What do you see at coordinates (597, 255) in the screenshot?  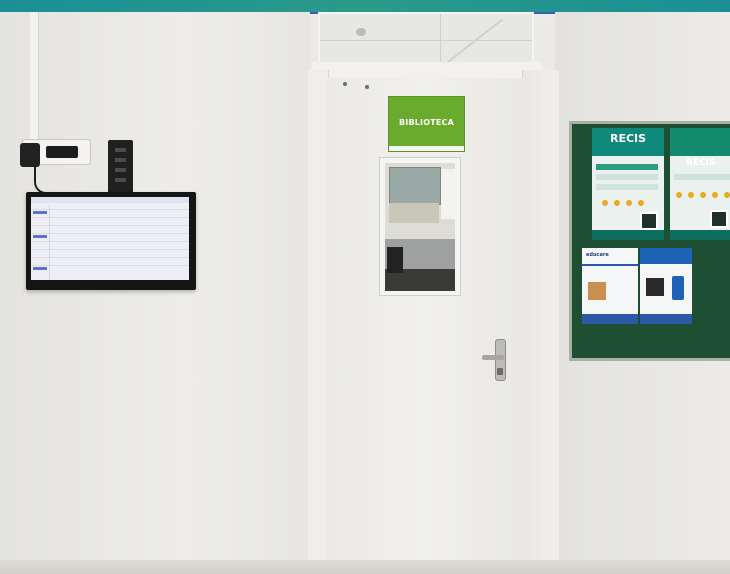 I see `flyer-title: educare` at bounding box center [597, 255].